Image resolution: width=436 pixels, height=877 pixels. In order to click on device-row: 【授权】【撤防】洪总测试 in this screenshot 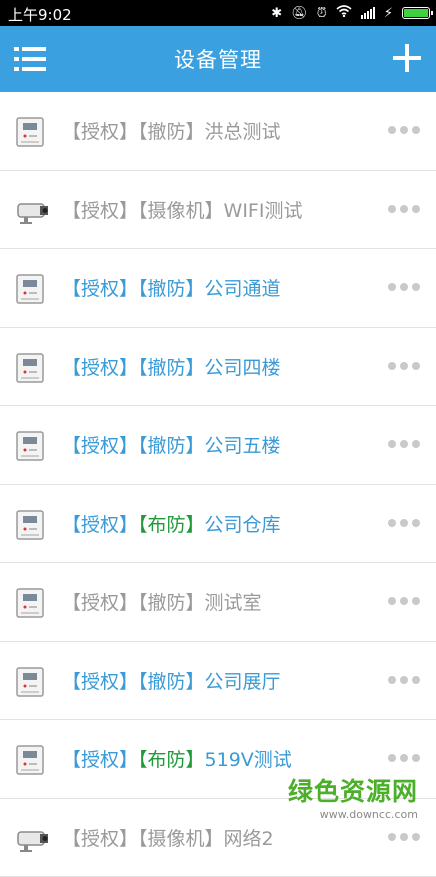, I will do `click(218, 131)`.